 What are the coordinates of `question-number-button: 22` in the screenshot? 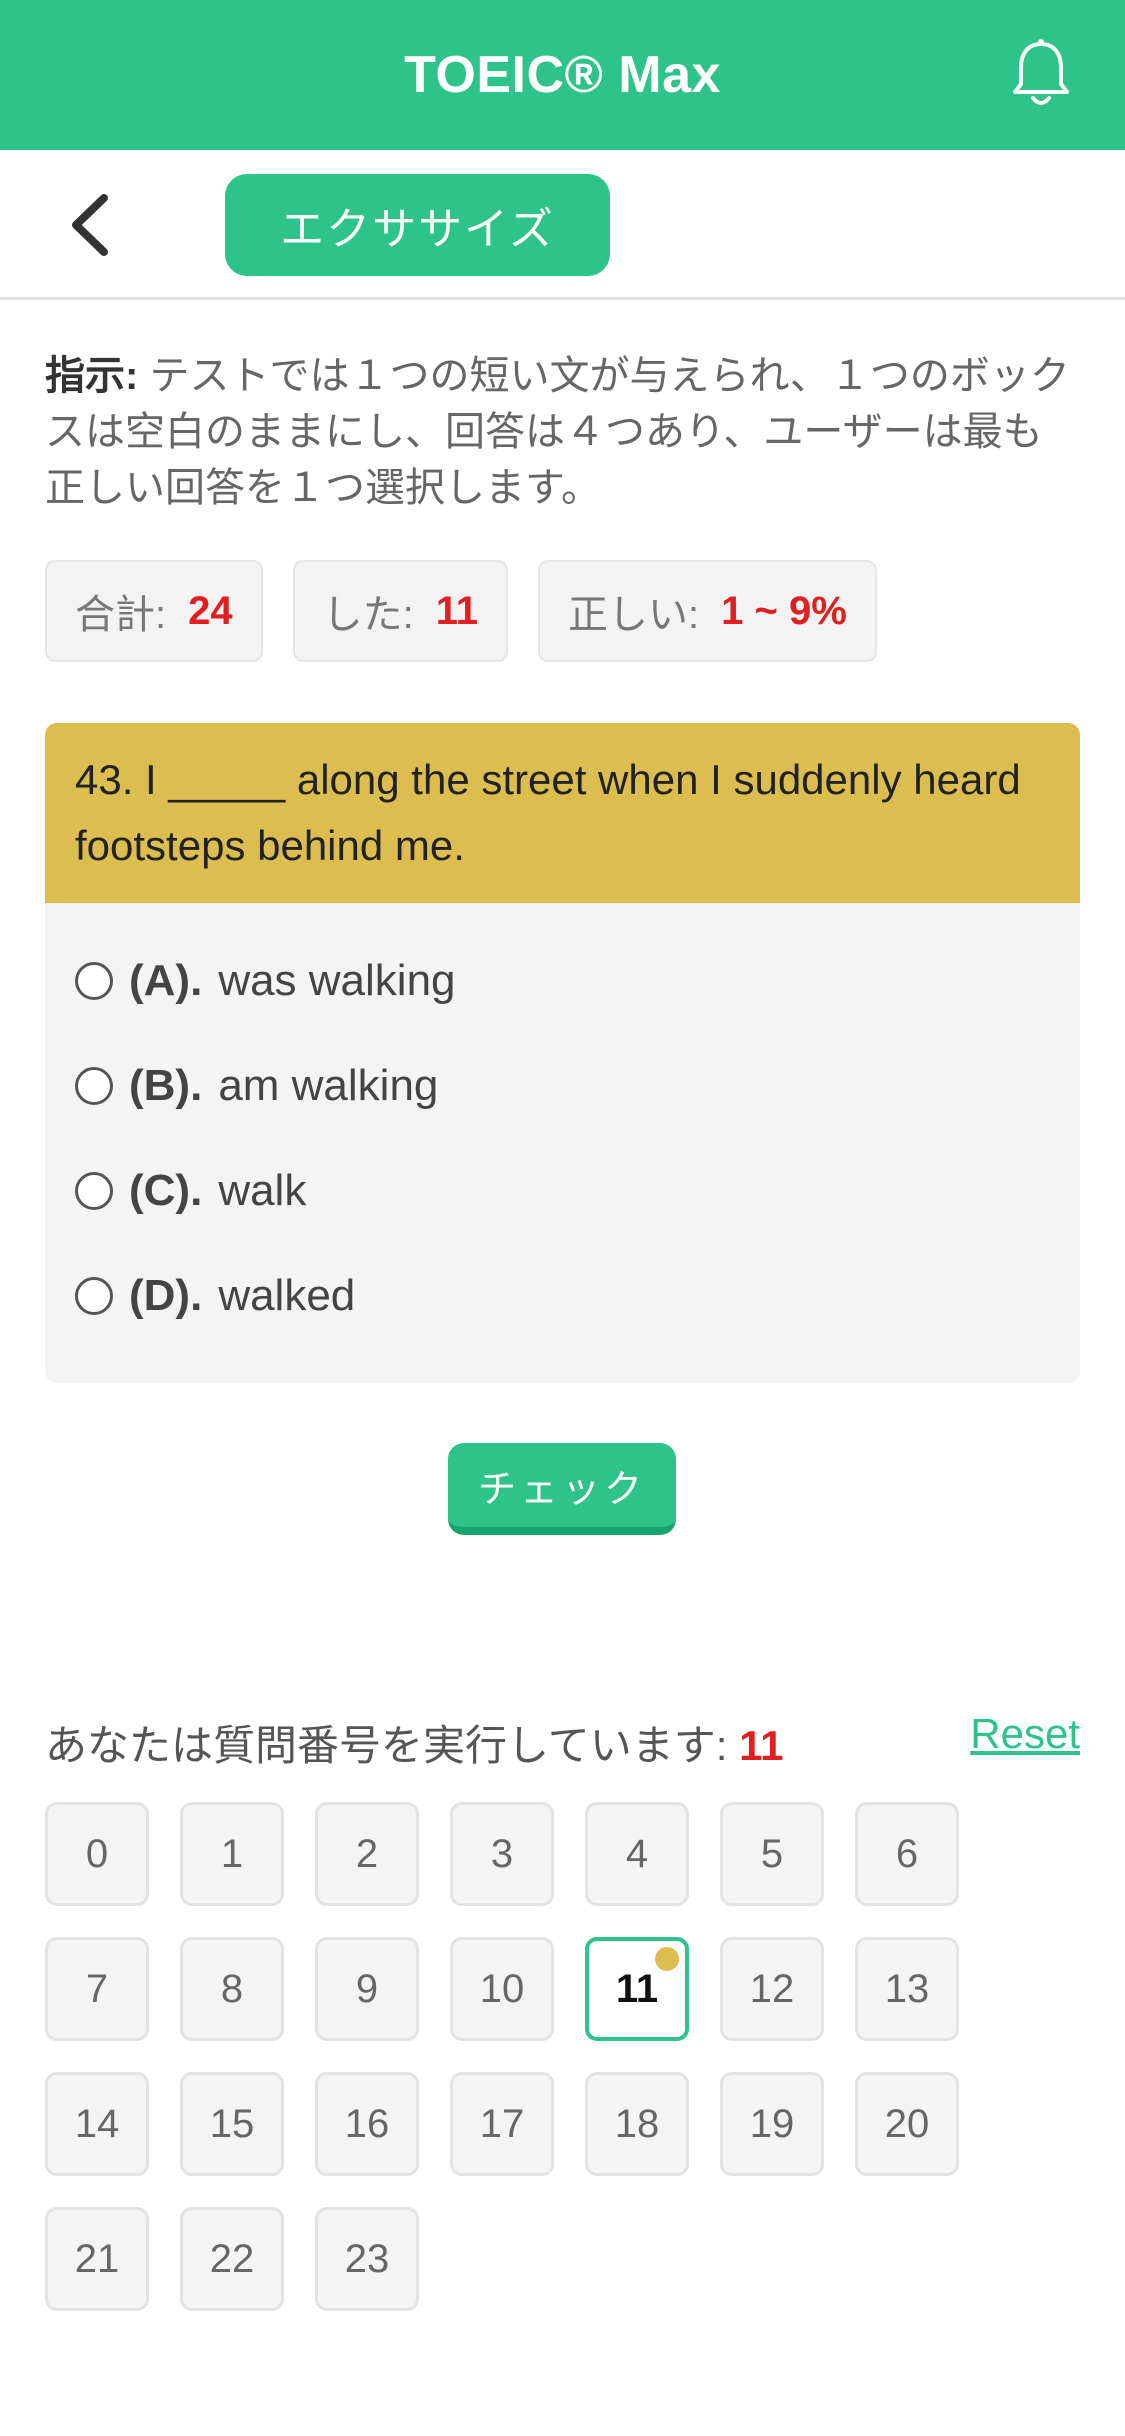 It's located at (232, 2259).